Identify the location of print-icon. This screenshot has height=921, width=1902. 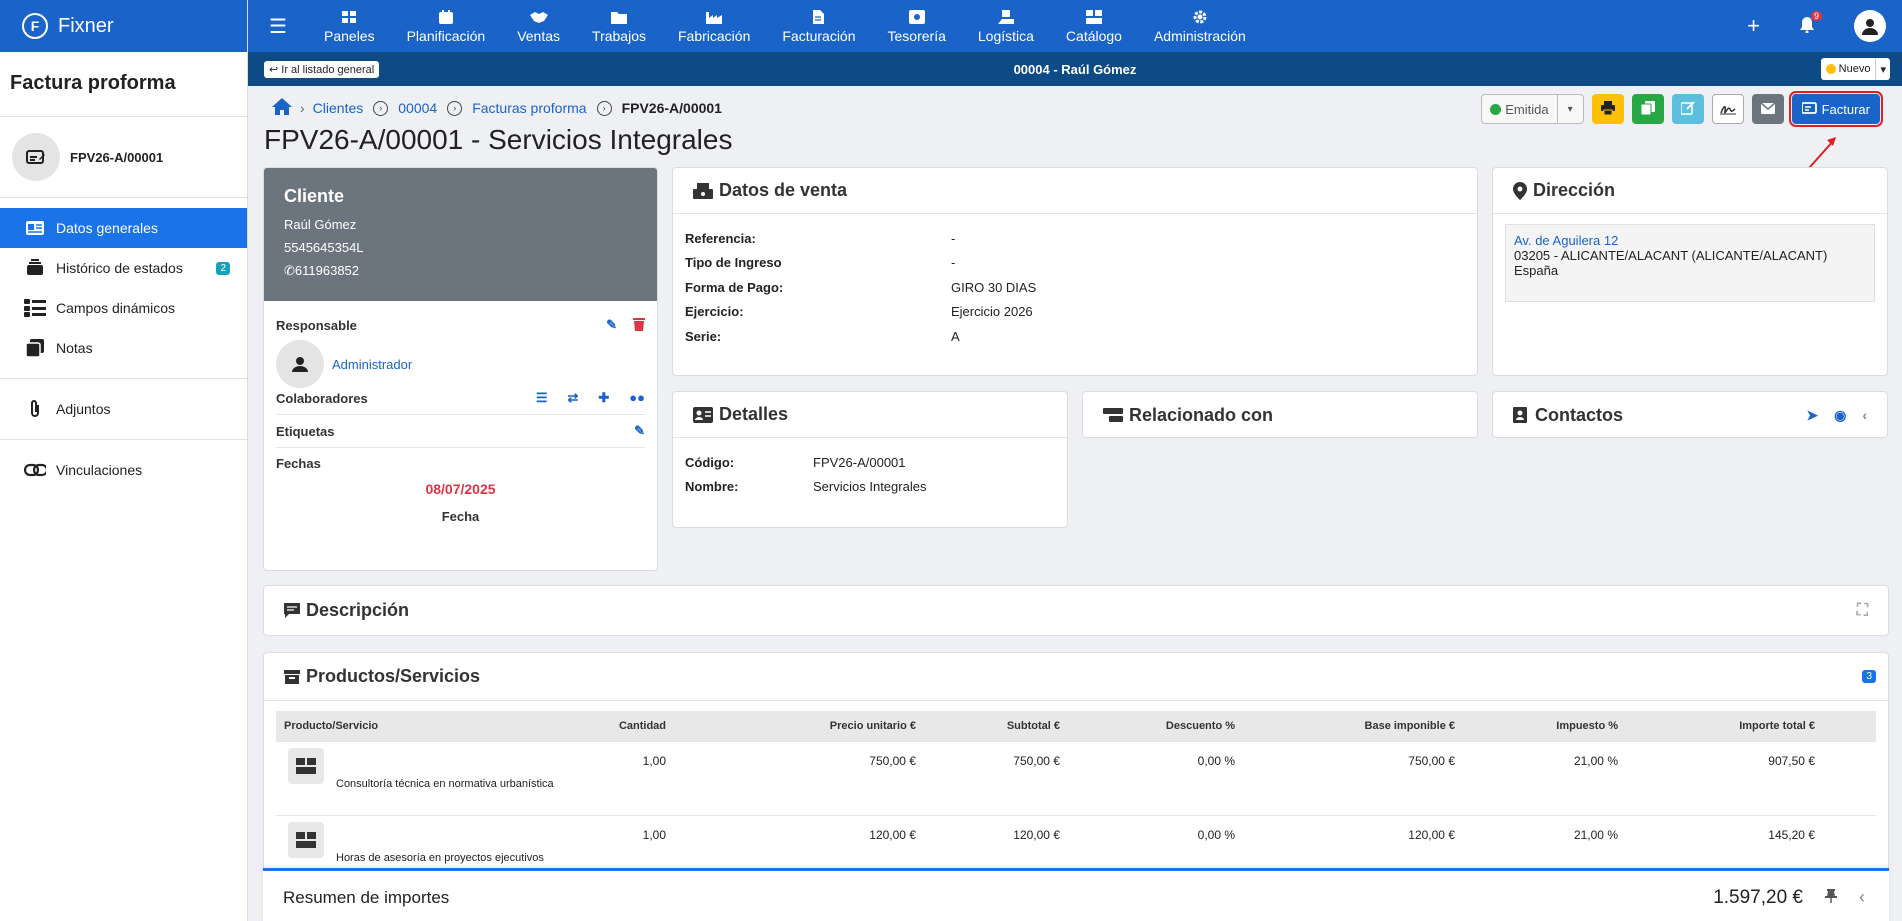
(1607, 109).